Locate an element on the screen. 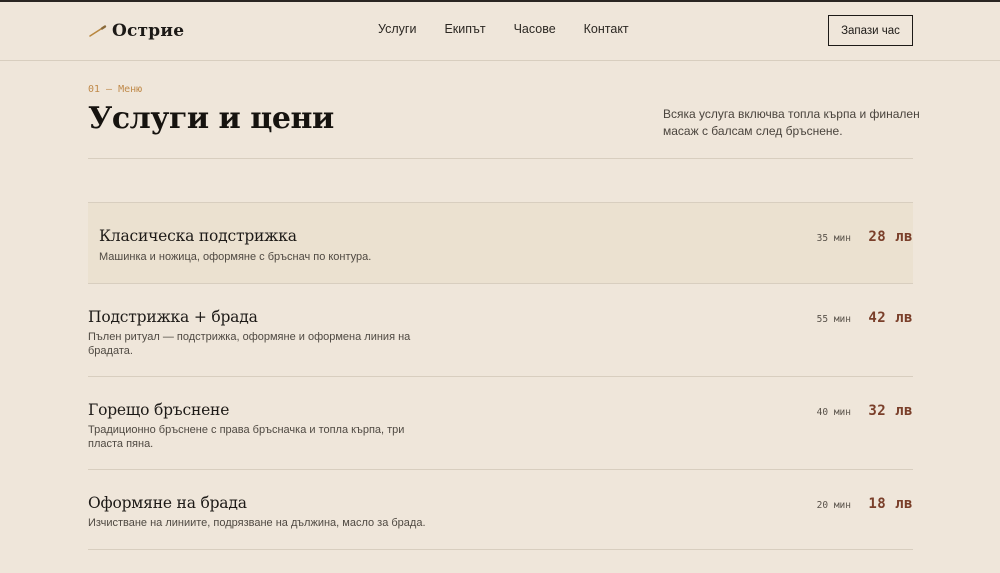  service-duration: 35 мин is located at coordinates (833, 238).